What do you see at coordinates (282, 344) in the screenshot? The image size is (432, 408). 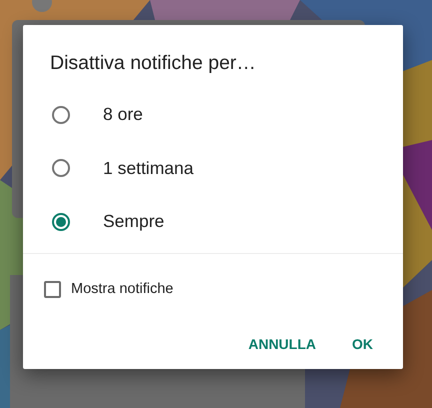 I see `cancel-button: ANNULLA` at bounding box center [282, 344].